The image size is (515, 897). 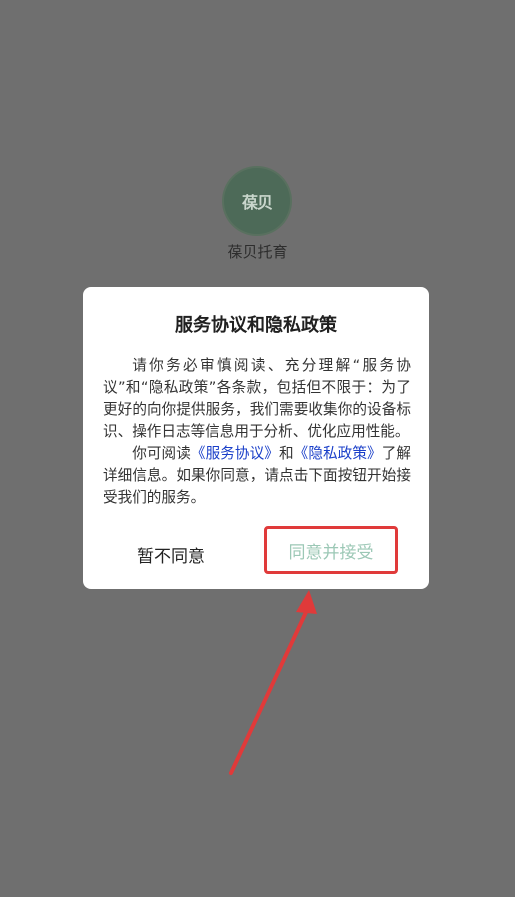 I want to click on accept-button-label: 同意并接受, so click(x=331, y=552).